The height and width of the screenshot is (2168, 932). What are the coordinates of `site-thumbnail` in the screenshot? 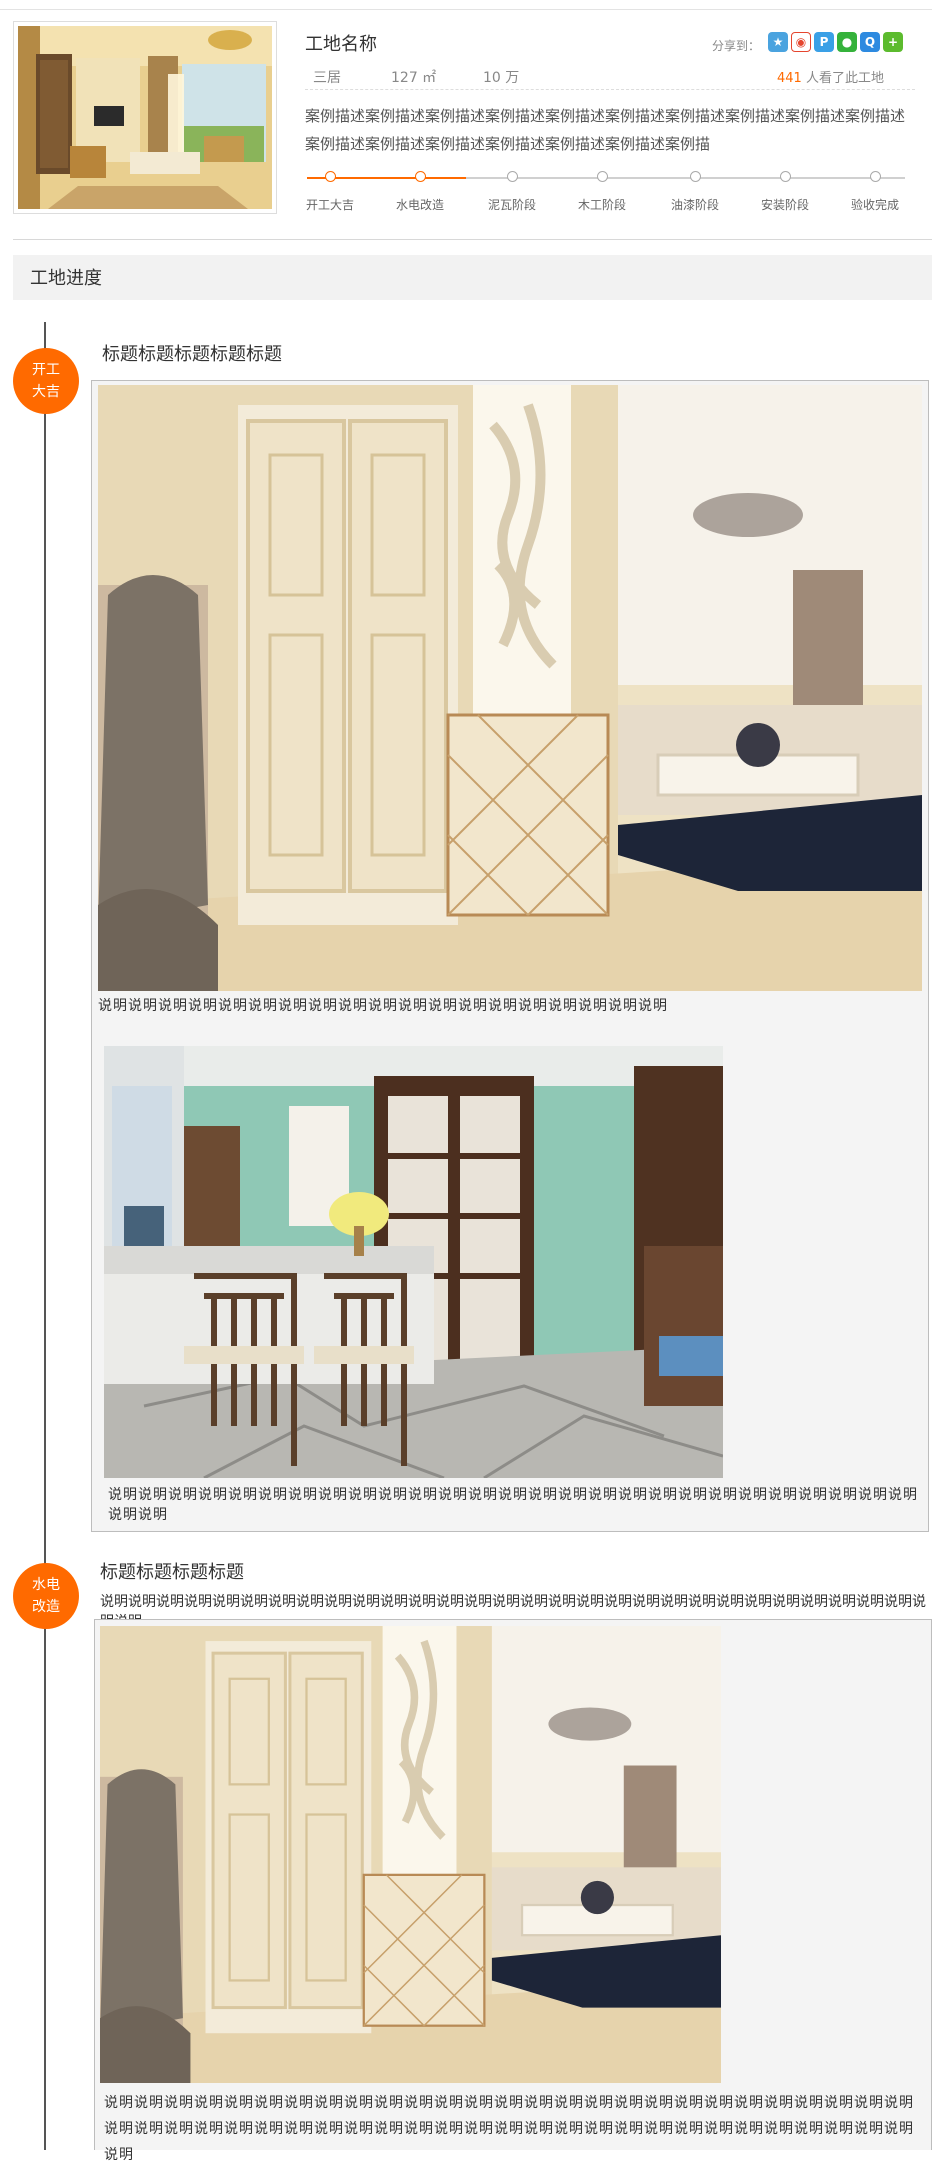 It's located at (145, 117).